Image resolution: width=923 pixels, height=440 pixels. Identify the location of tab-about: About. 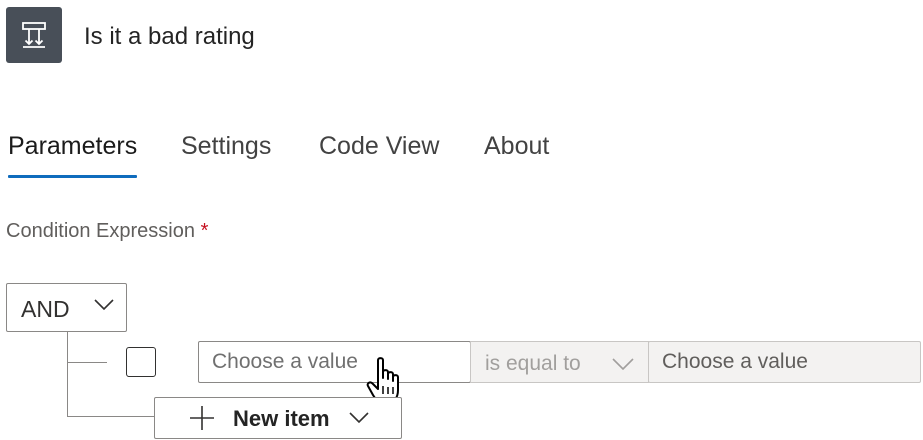
(516, 146).